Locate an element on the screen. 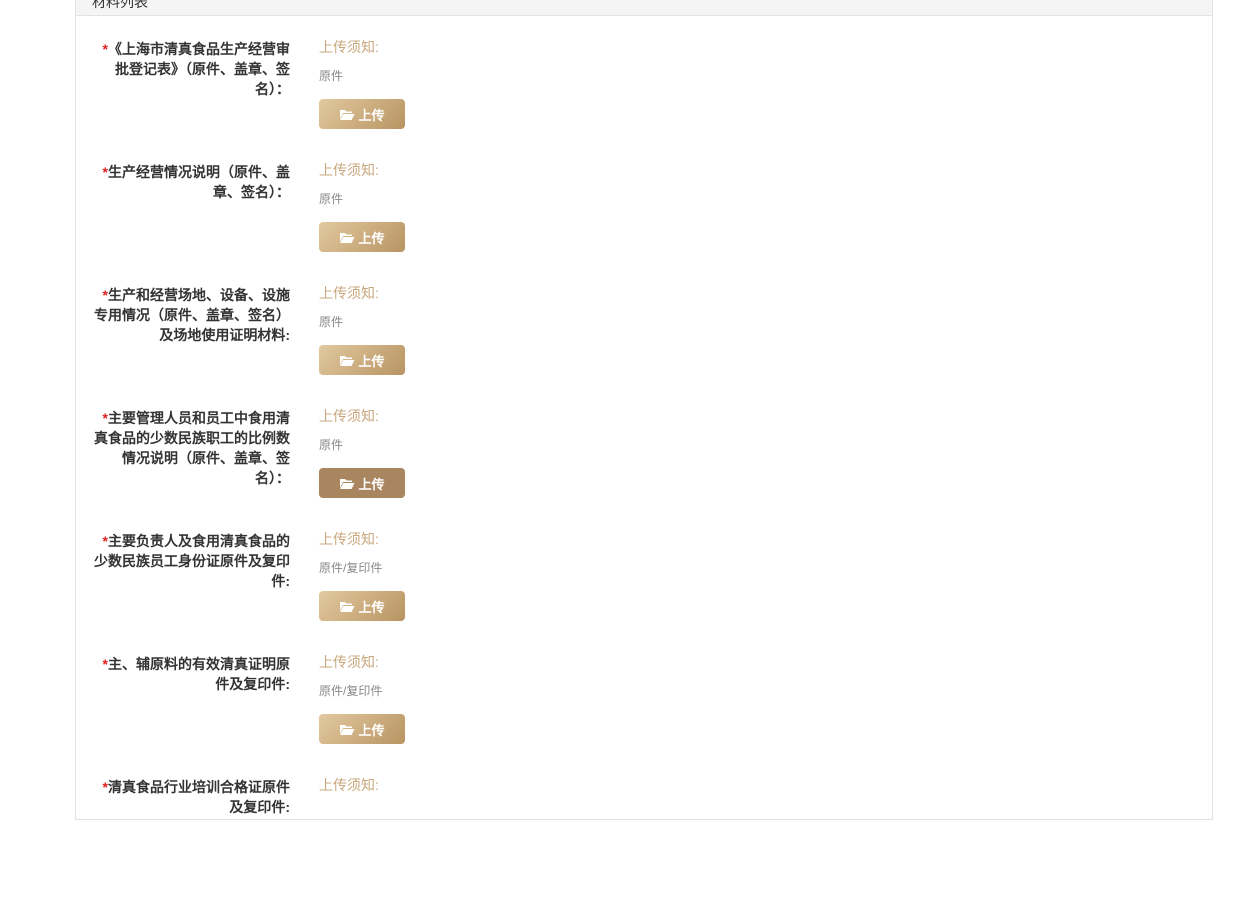  material-label-text: 生产经营情况说明（原件、盖章、签名）： is located at coordinates (199, 182).